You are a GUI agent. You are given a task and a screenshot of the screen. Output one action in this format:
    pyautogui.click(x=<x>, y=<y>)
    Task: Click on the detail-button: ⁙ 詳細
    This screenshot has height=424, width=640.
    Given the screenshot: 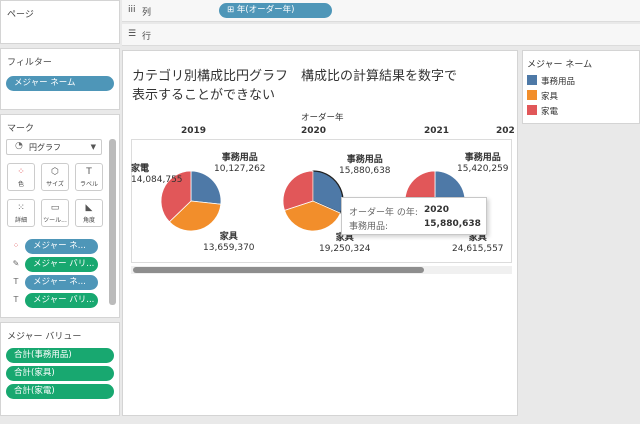 What is the action you would take?
    pyautogui.click(x=21, y=213)
    